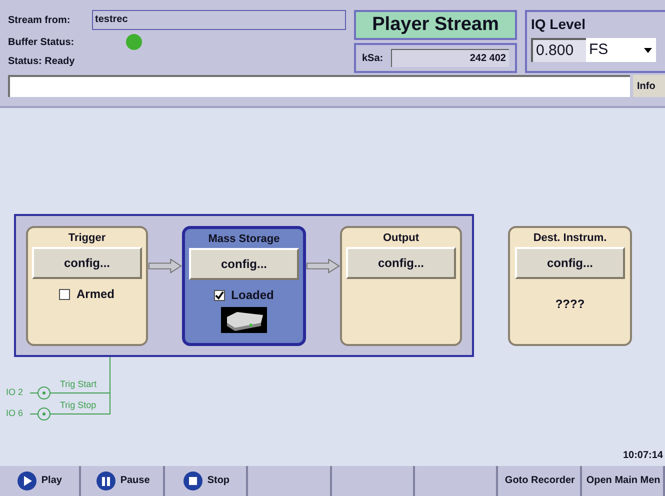 This screenshot has height=496, width=665. Describe the element at coordinates (435, 25) in the screenshot. I see `mode-title: Player Stream` at that location.